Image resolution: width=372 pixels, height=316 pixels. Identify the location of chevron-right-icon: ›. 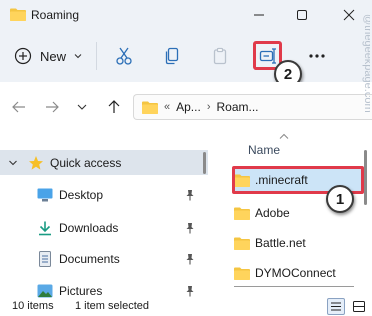
(209, 107).